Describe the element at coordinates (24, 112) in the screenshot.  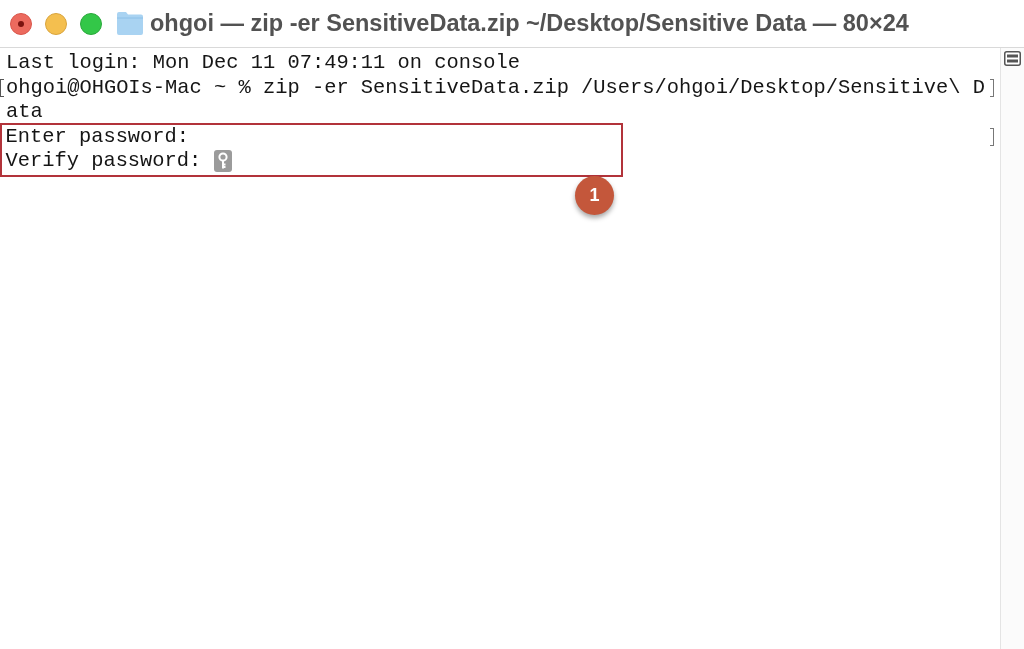
I see `terminal-line: ata` at that location.